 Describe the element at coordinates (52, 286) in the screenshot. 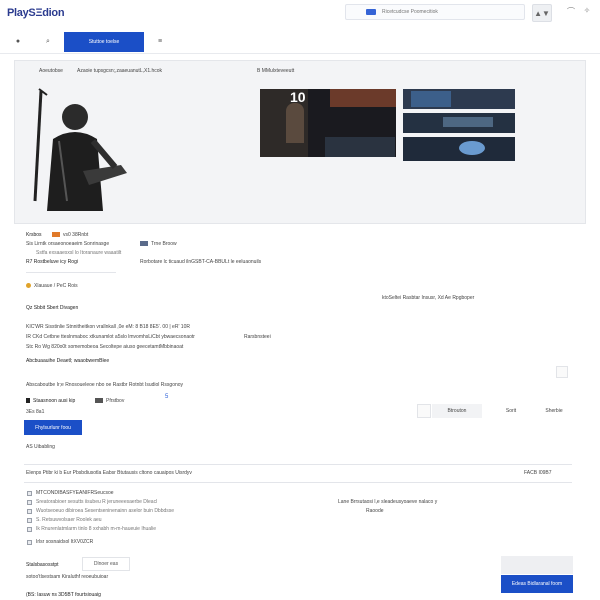

I see `rating-line: Xlauaue / PeC Rois` at that location.